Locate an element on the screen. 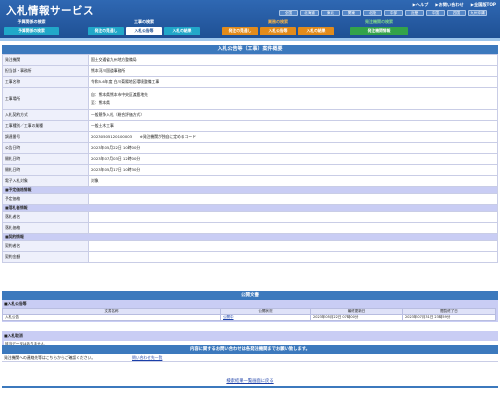 This screenshot has width=500, height=418. doc-end: 2023年07月31日 23時59分 is located at coordinates (449, 317).